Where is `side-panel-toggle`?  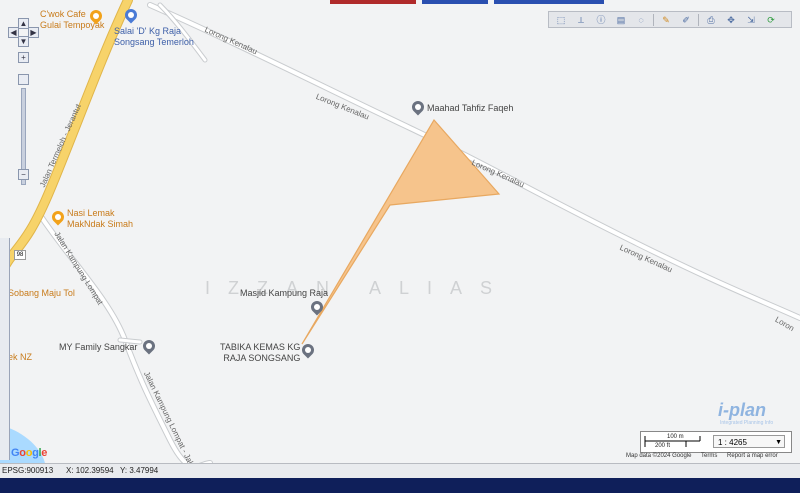 side-panel-toggle is located at coordinates (5, 349).